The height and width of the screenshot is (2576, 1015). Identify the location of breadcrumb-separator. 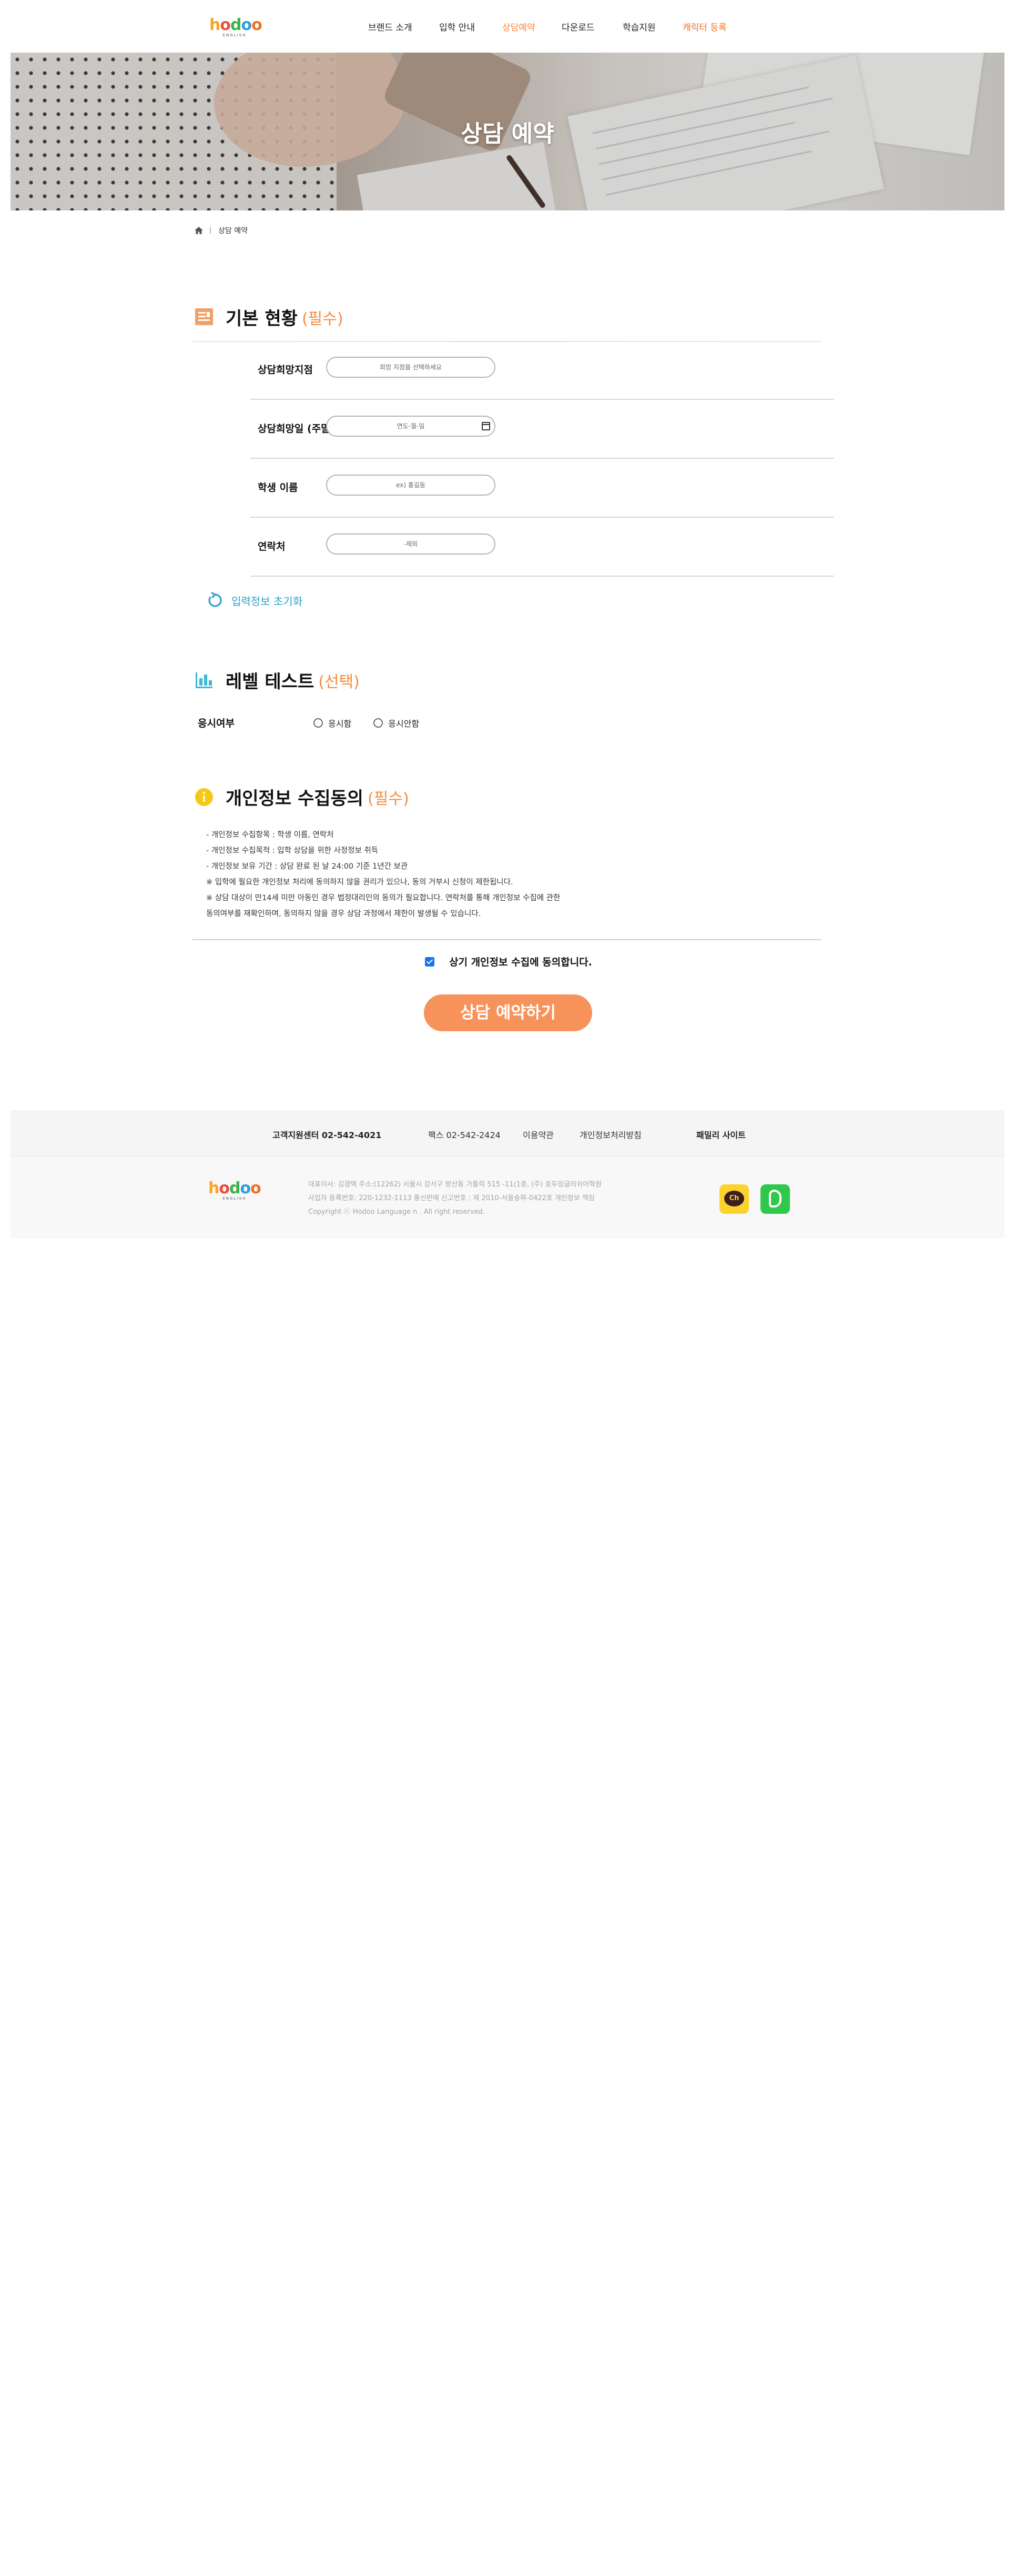
(210, 230).